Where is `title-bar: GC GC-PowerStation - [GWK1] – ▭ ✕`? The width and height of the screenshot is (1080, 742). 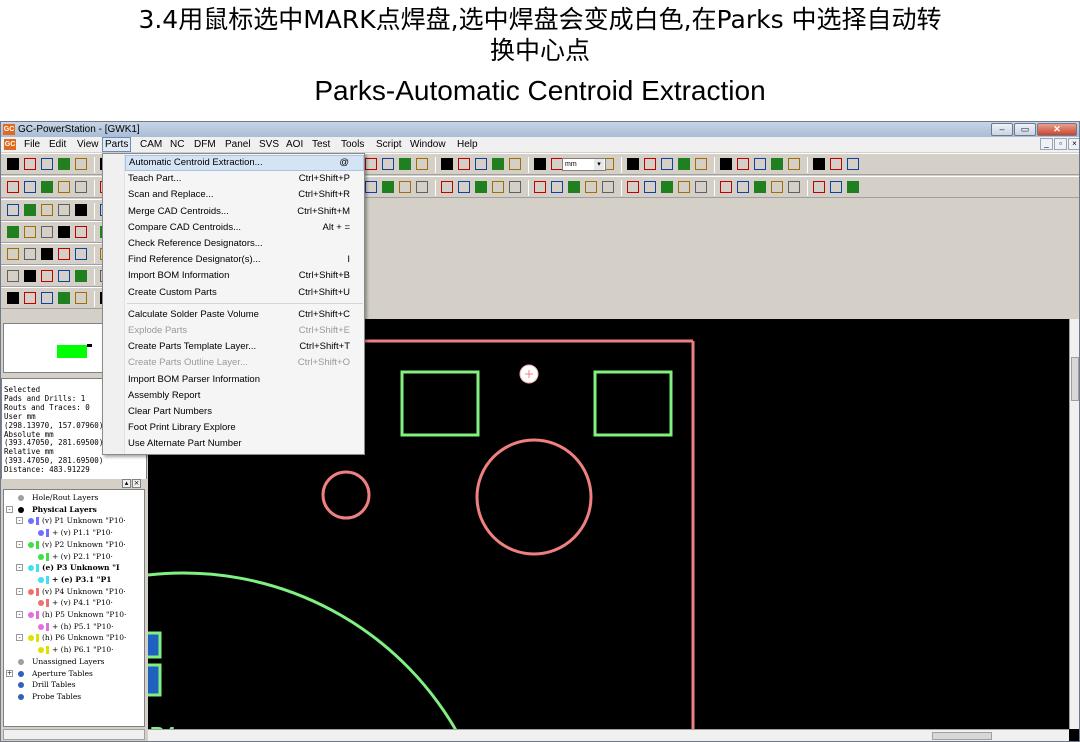 title-bar: GC GC-PowerStation - [GWK1] – ▭ ✕ is located at coordinates (540, 129).